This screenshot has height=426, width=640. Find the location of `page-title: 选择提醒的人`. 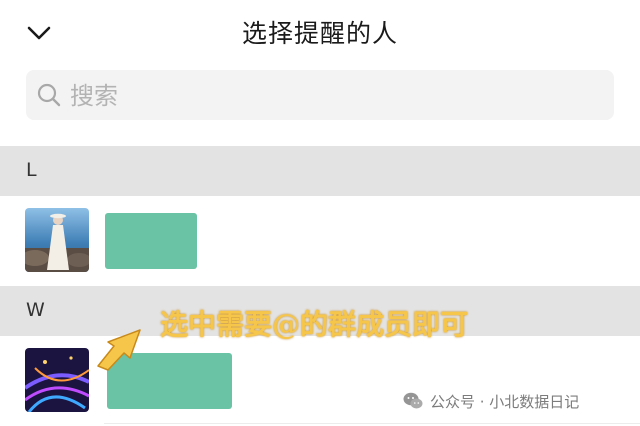

page-title: 选择提醒的人 is located at coordinates (319, 33).